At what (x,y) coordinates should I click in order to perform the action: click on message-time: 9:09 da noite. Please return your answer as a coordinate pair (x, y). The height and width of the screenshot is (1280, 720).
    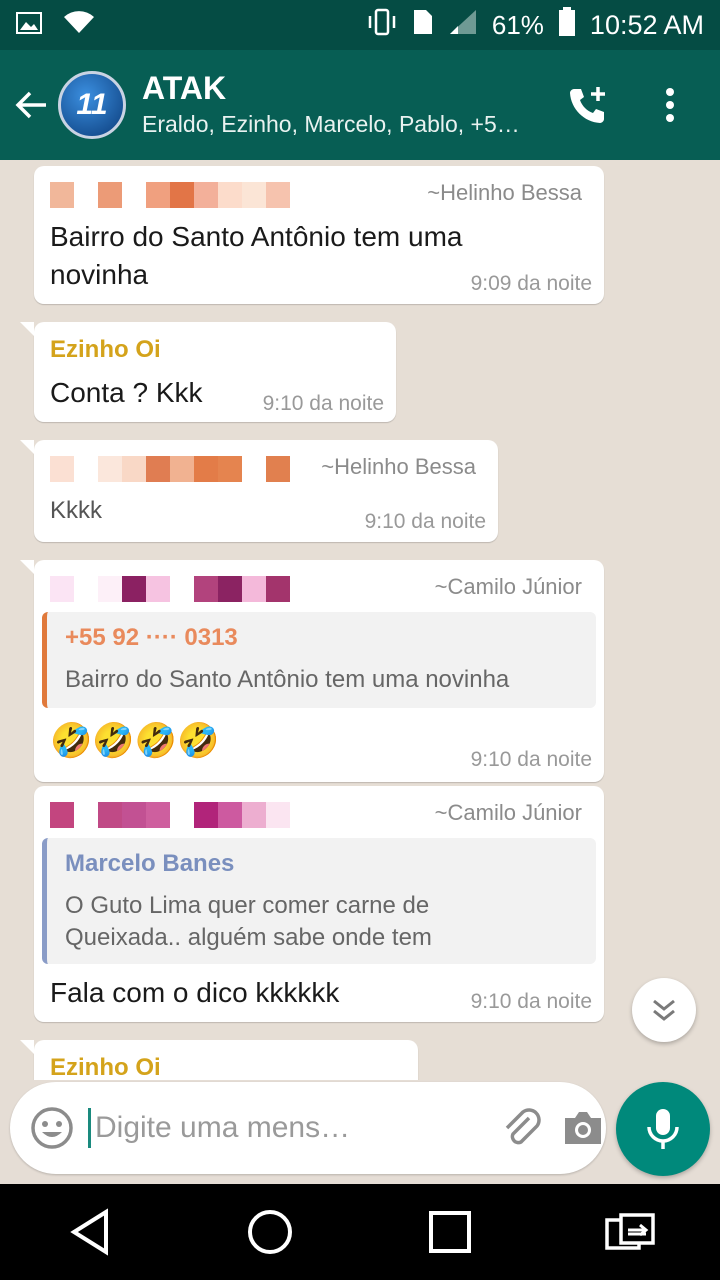
    Looking at the image, I should click on (531, 283).